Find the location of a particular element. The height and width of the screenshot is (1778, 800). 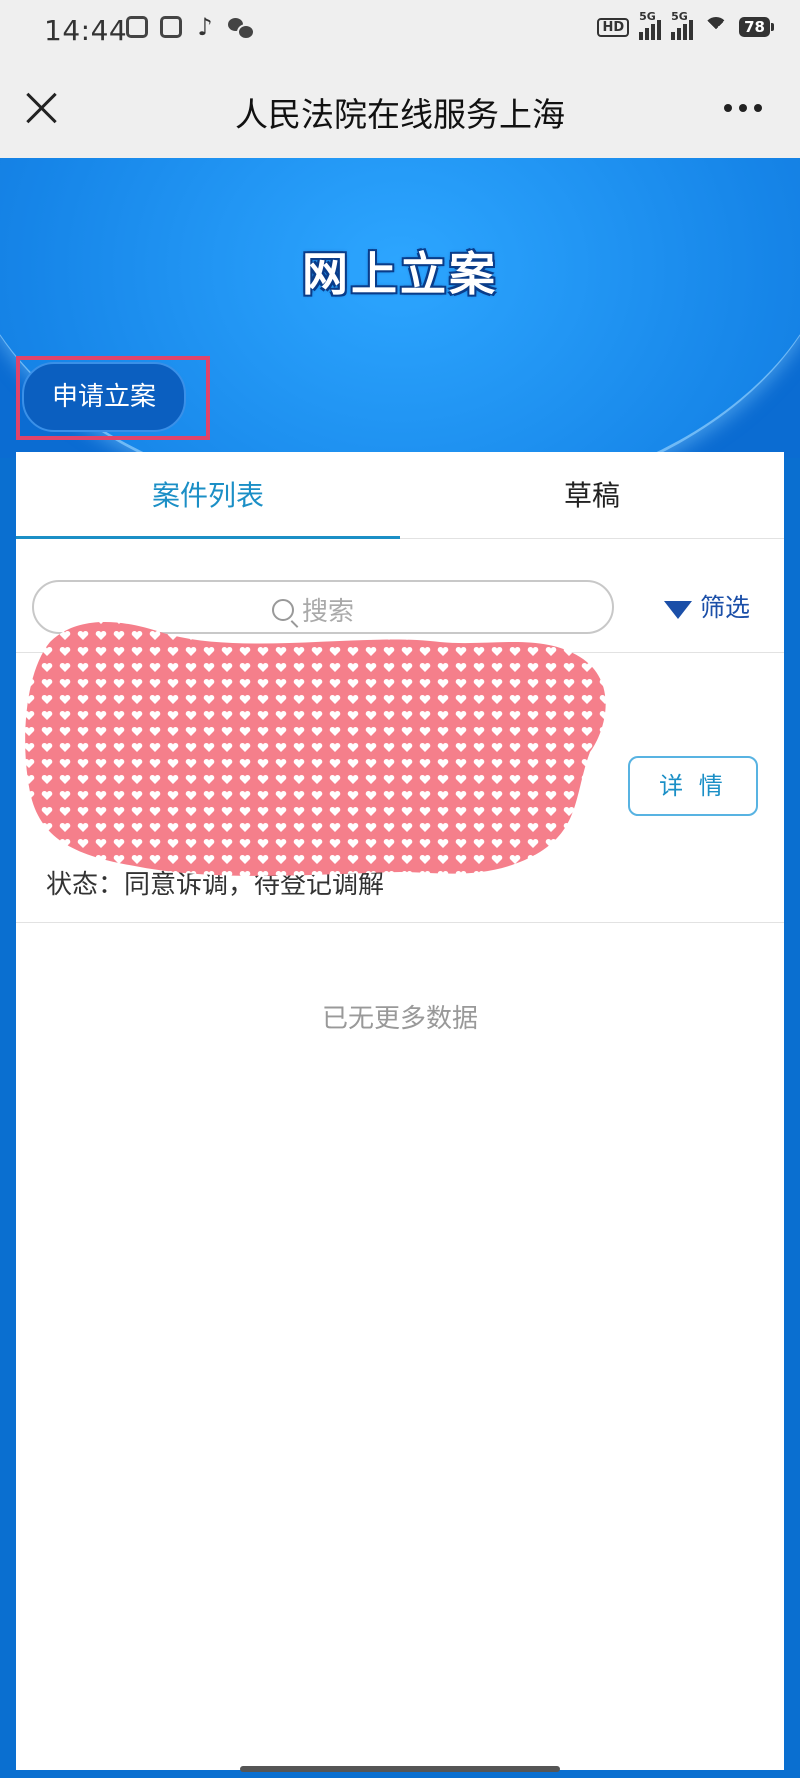

battery-icon: 78 is located at coordinates (756, 27).